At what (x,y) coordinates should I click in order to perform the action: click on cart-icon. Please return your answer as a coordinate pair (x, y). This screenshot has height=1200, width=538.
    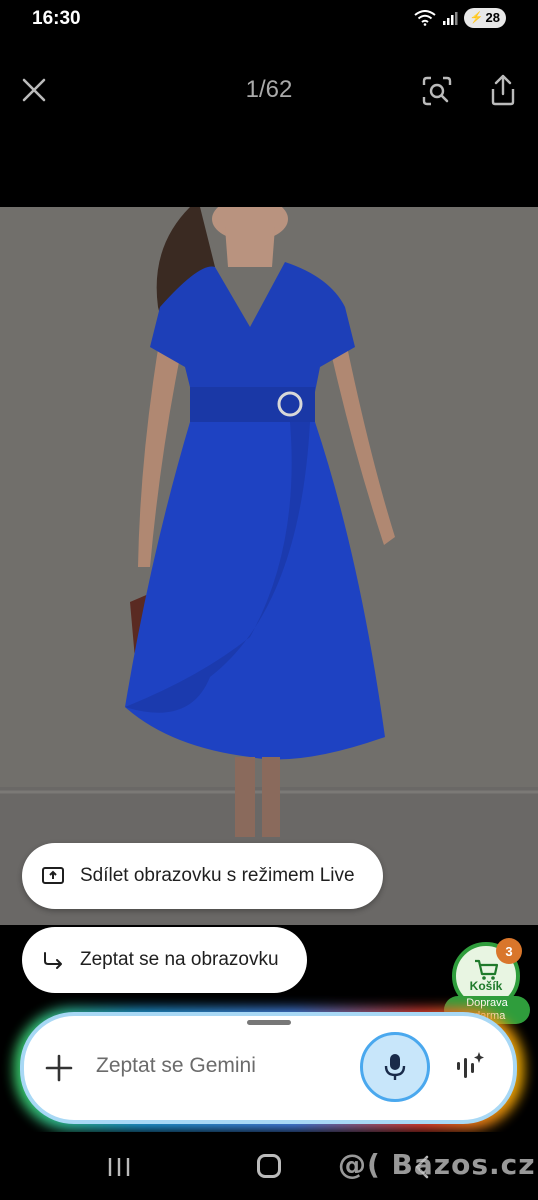
    Looking at the image, I should click on (487, 969).